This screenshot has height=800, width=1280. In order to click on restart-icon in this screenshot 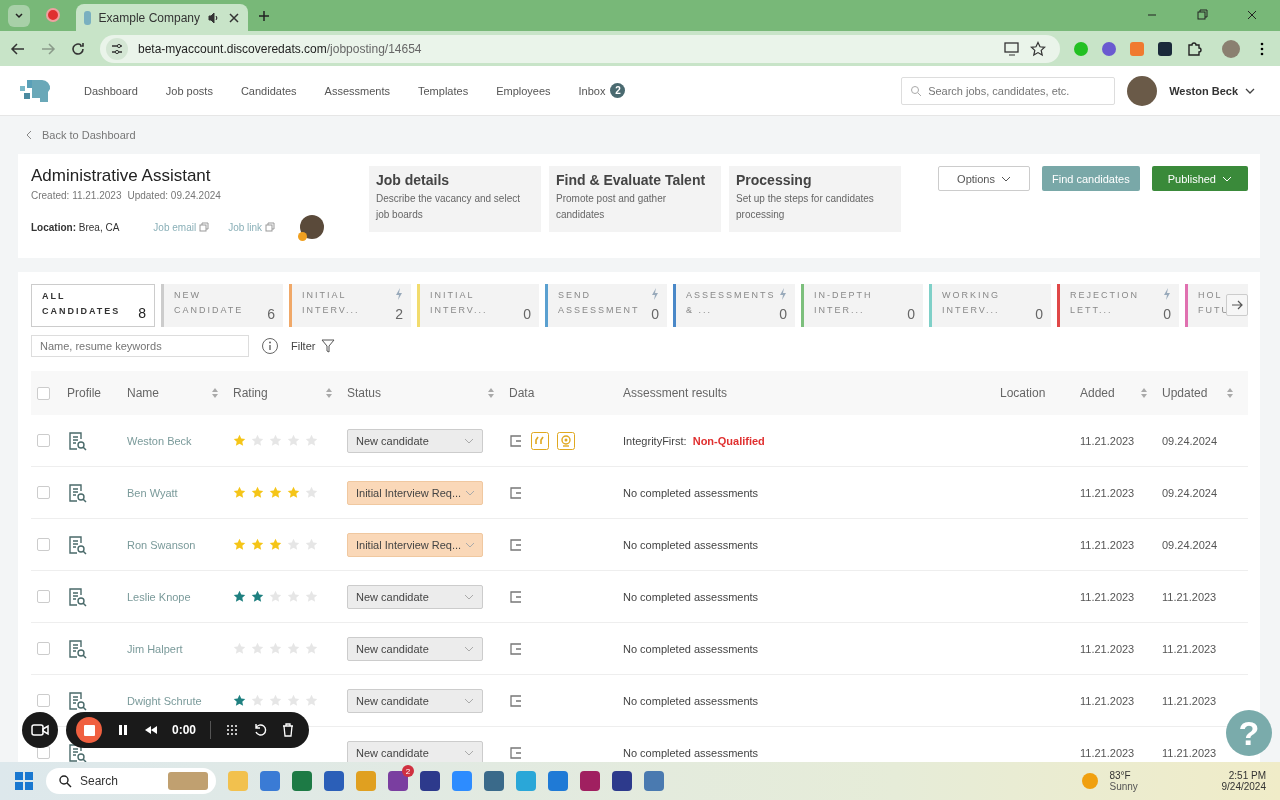, I will do `click(260, 730)`.